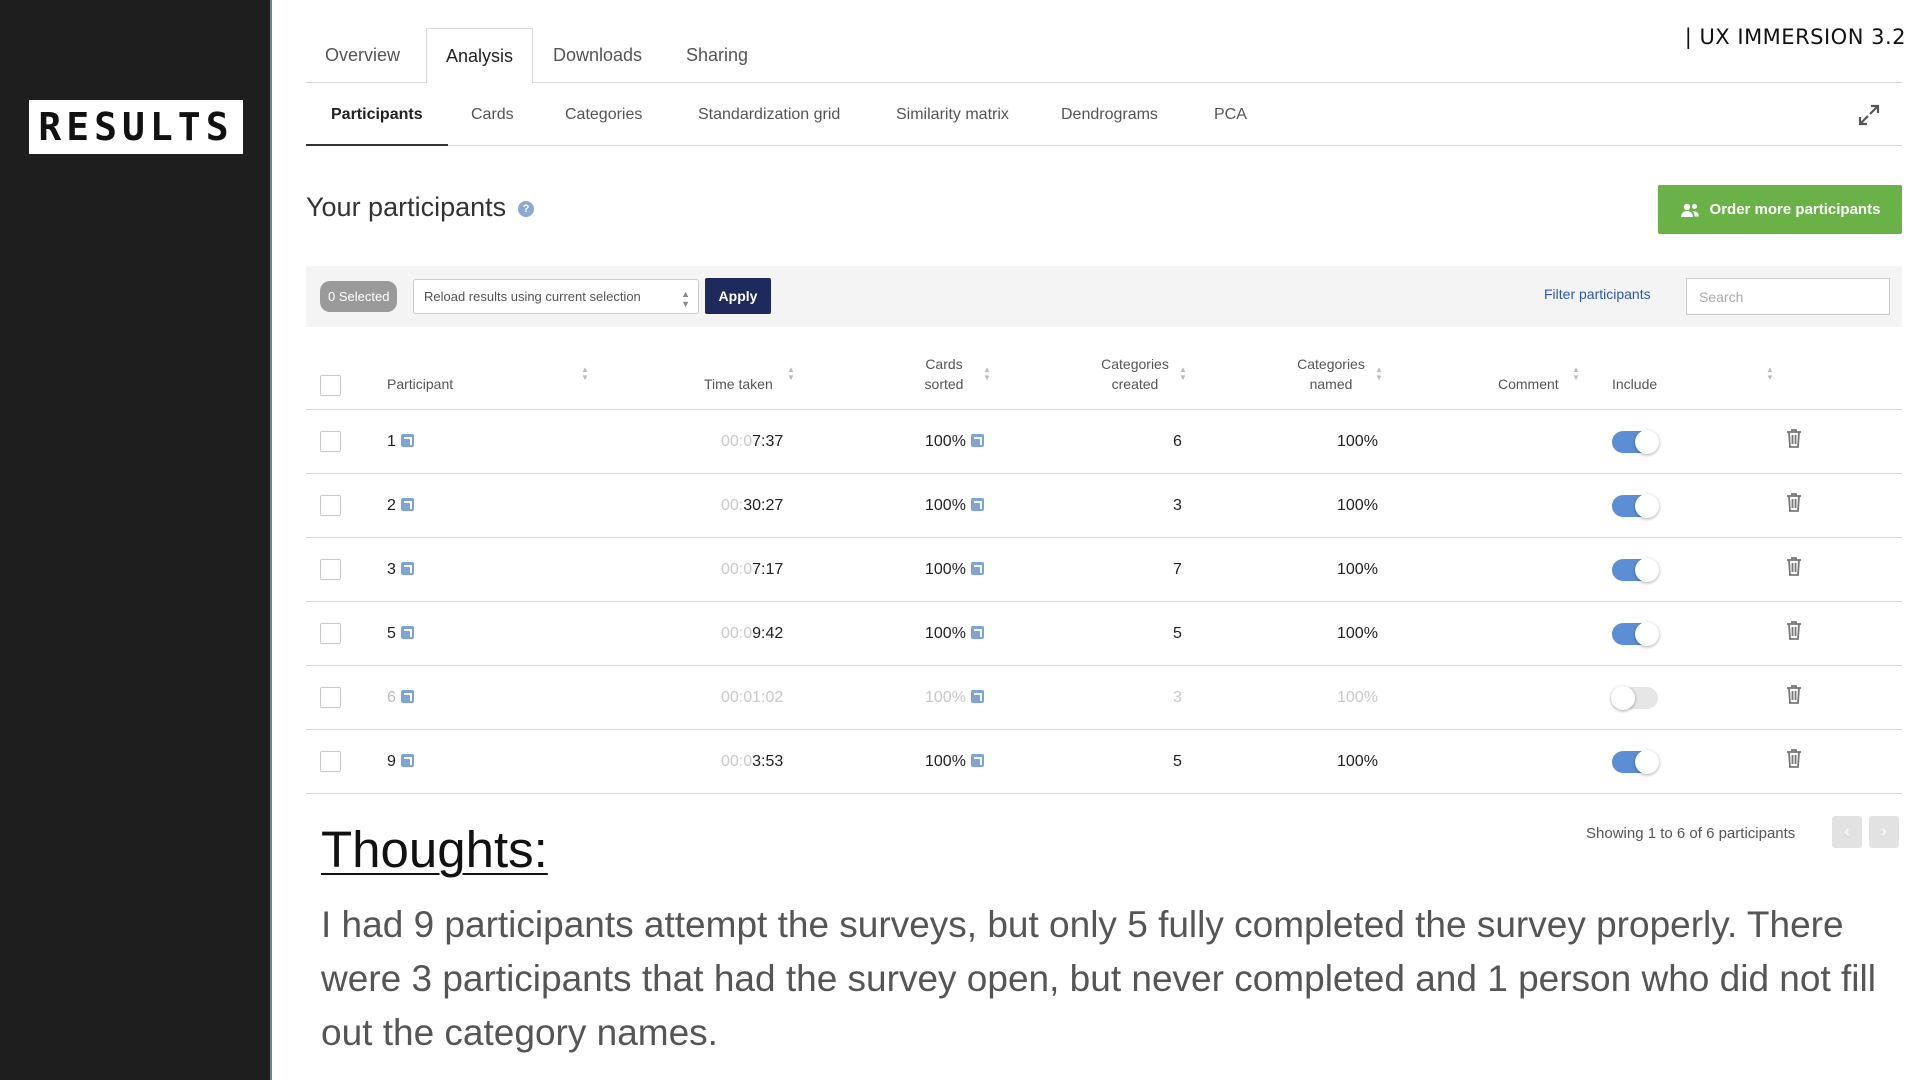  What do you see at coordinates (597, 55) in the screenshot?
I see `tab-downloads: Downloads` at bounding box center [597, 55].